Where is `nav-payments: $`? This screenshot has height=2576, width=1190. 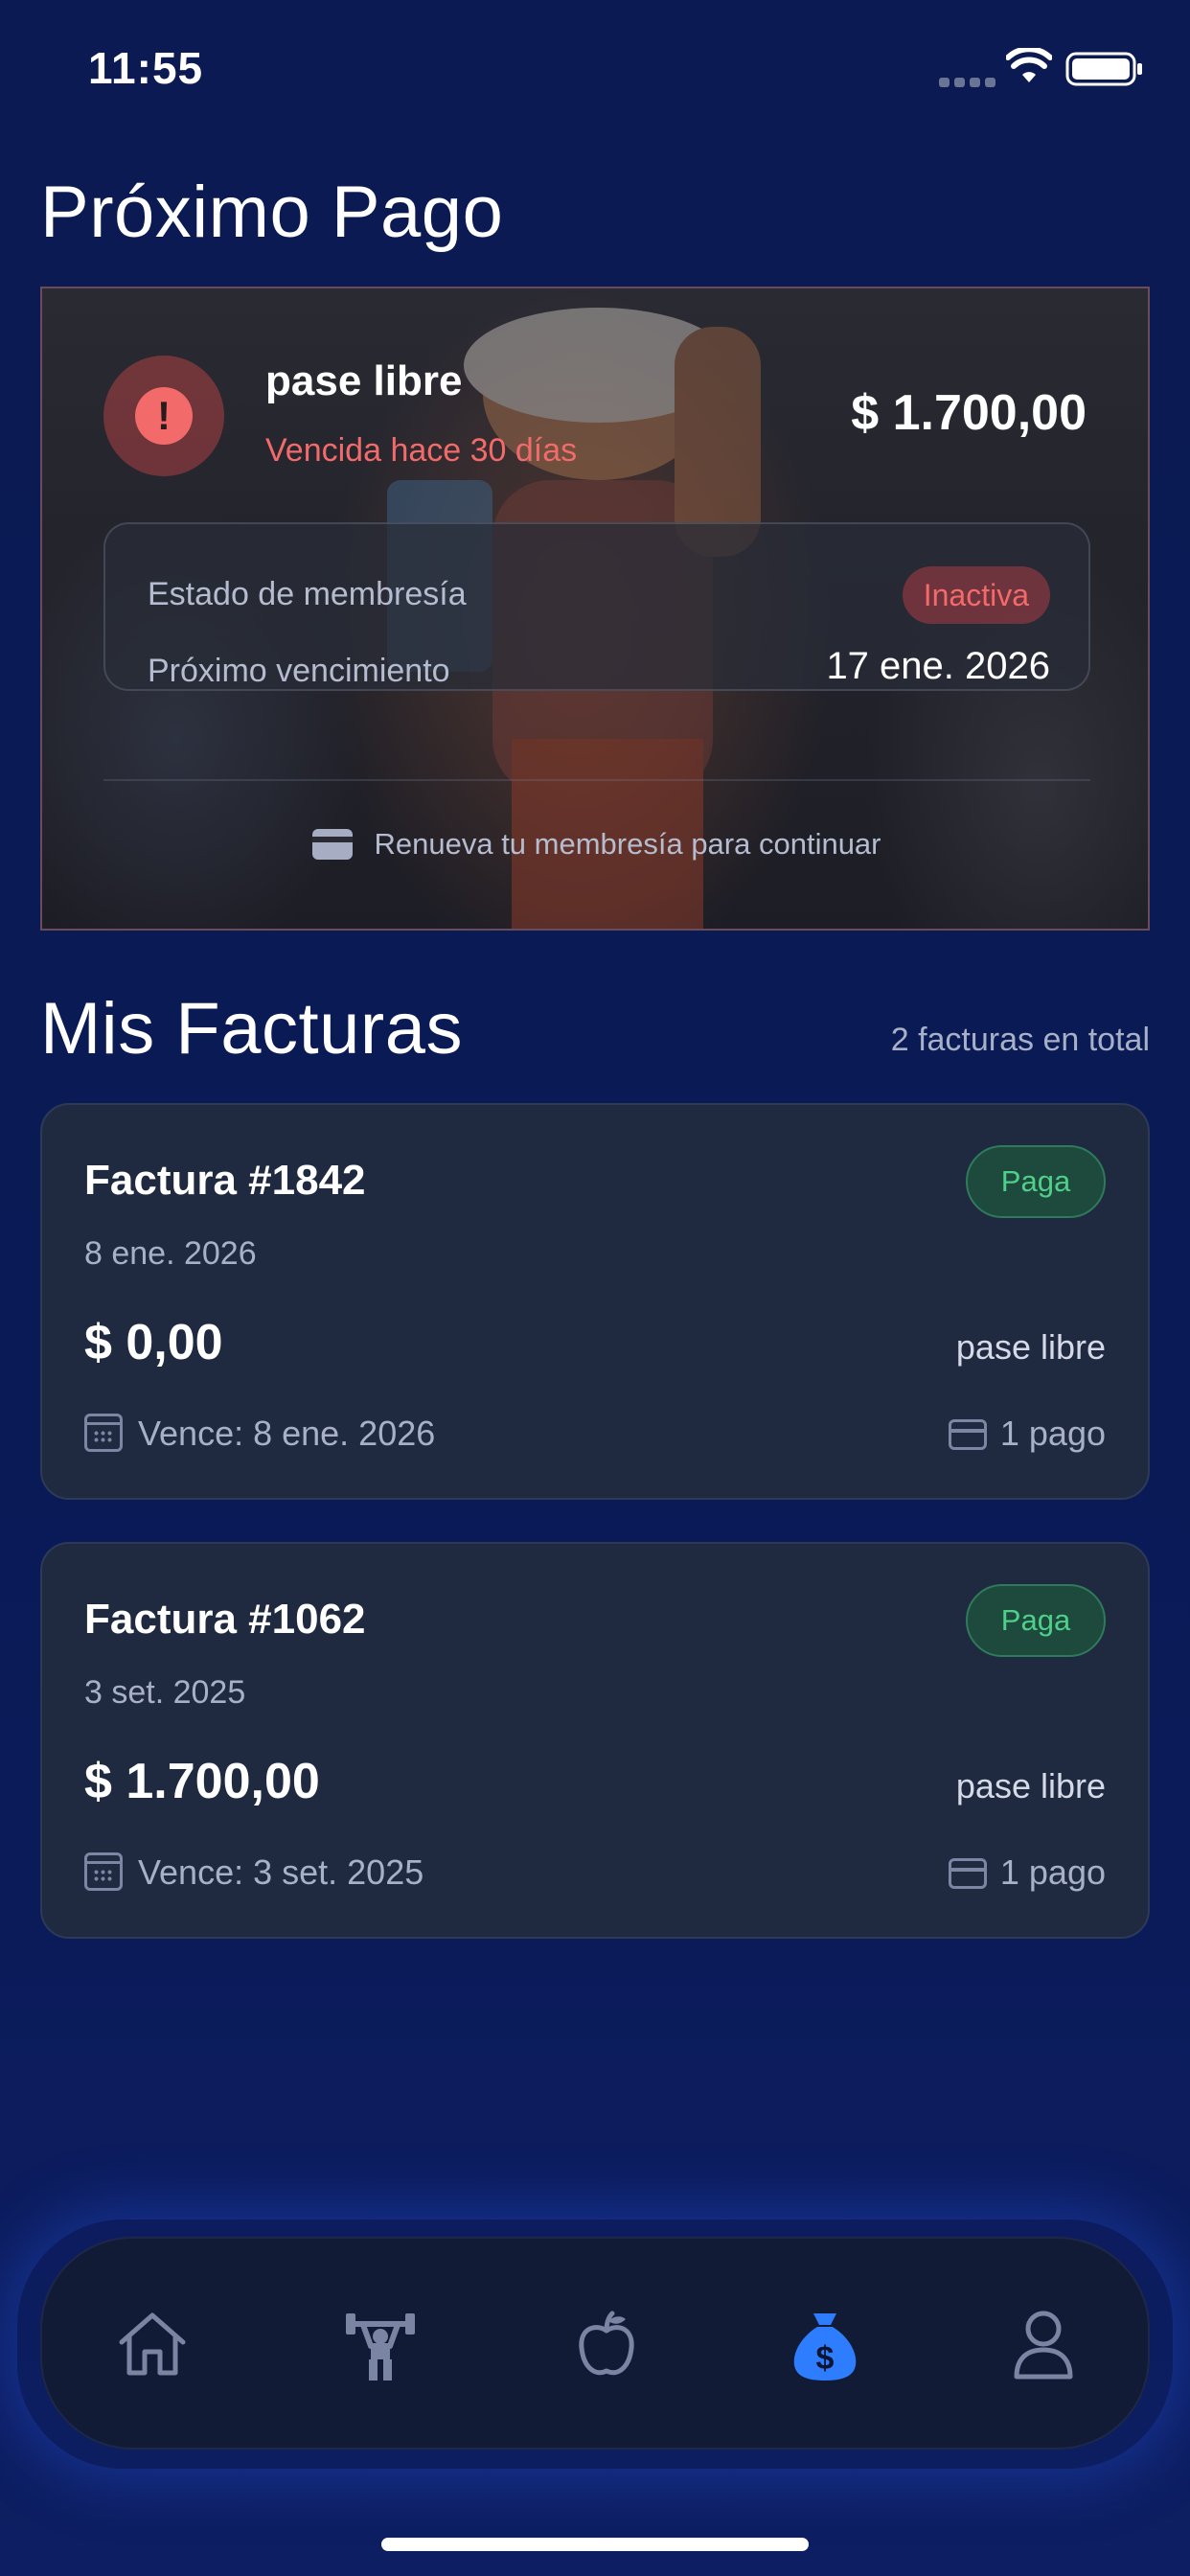
nav-payments: $ is located at coordinates (825, 2344).